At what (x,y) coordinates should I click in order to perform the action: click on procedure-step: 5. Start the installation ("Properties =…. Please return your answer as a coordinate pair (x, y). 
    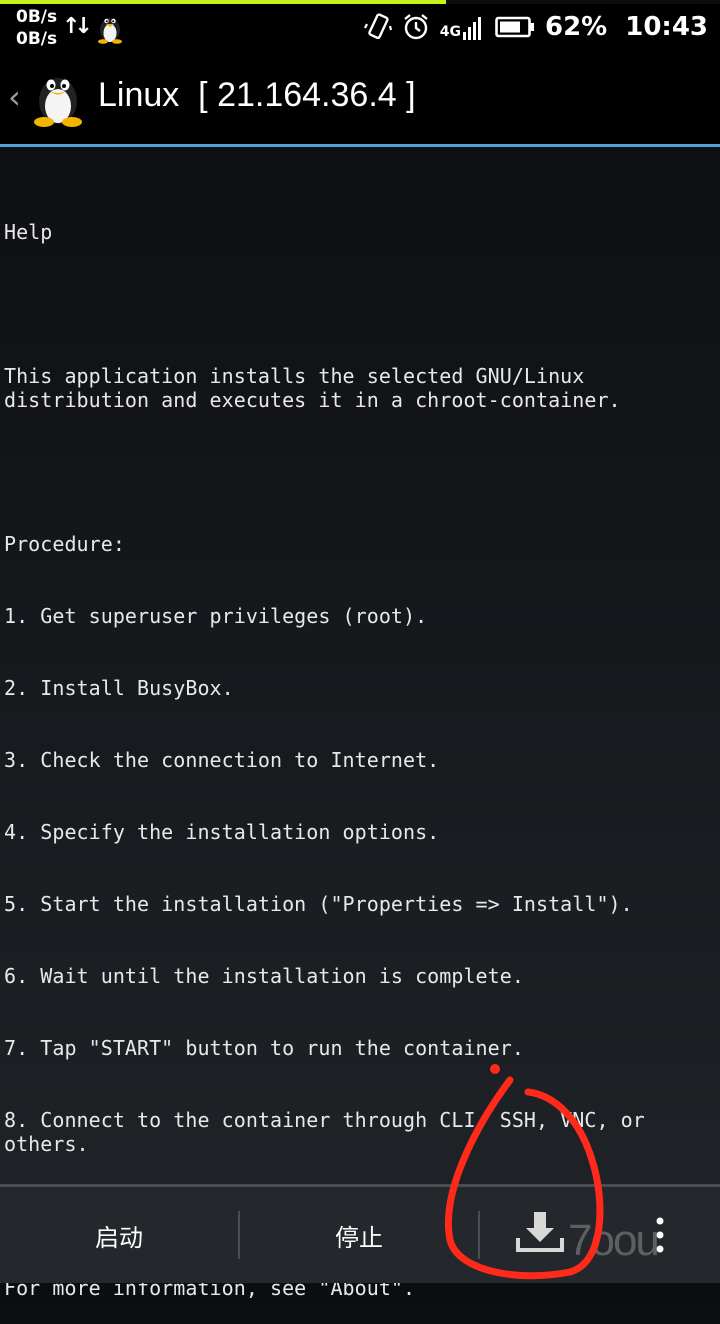
    Looking at the image, I should click on (318, 904).